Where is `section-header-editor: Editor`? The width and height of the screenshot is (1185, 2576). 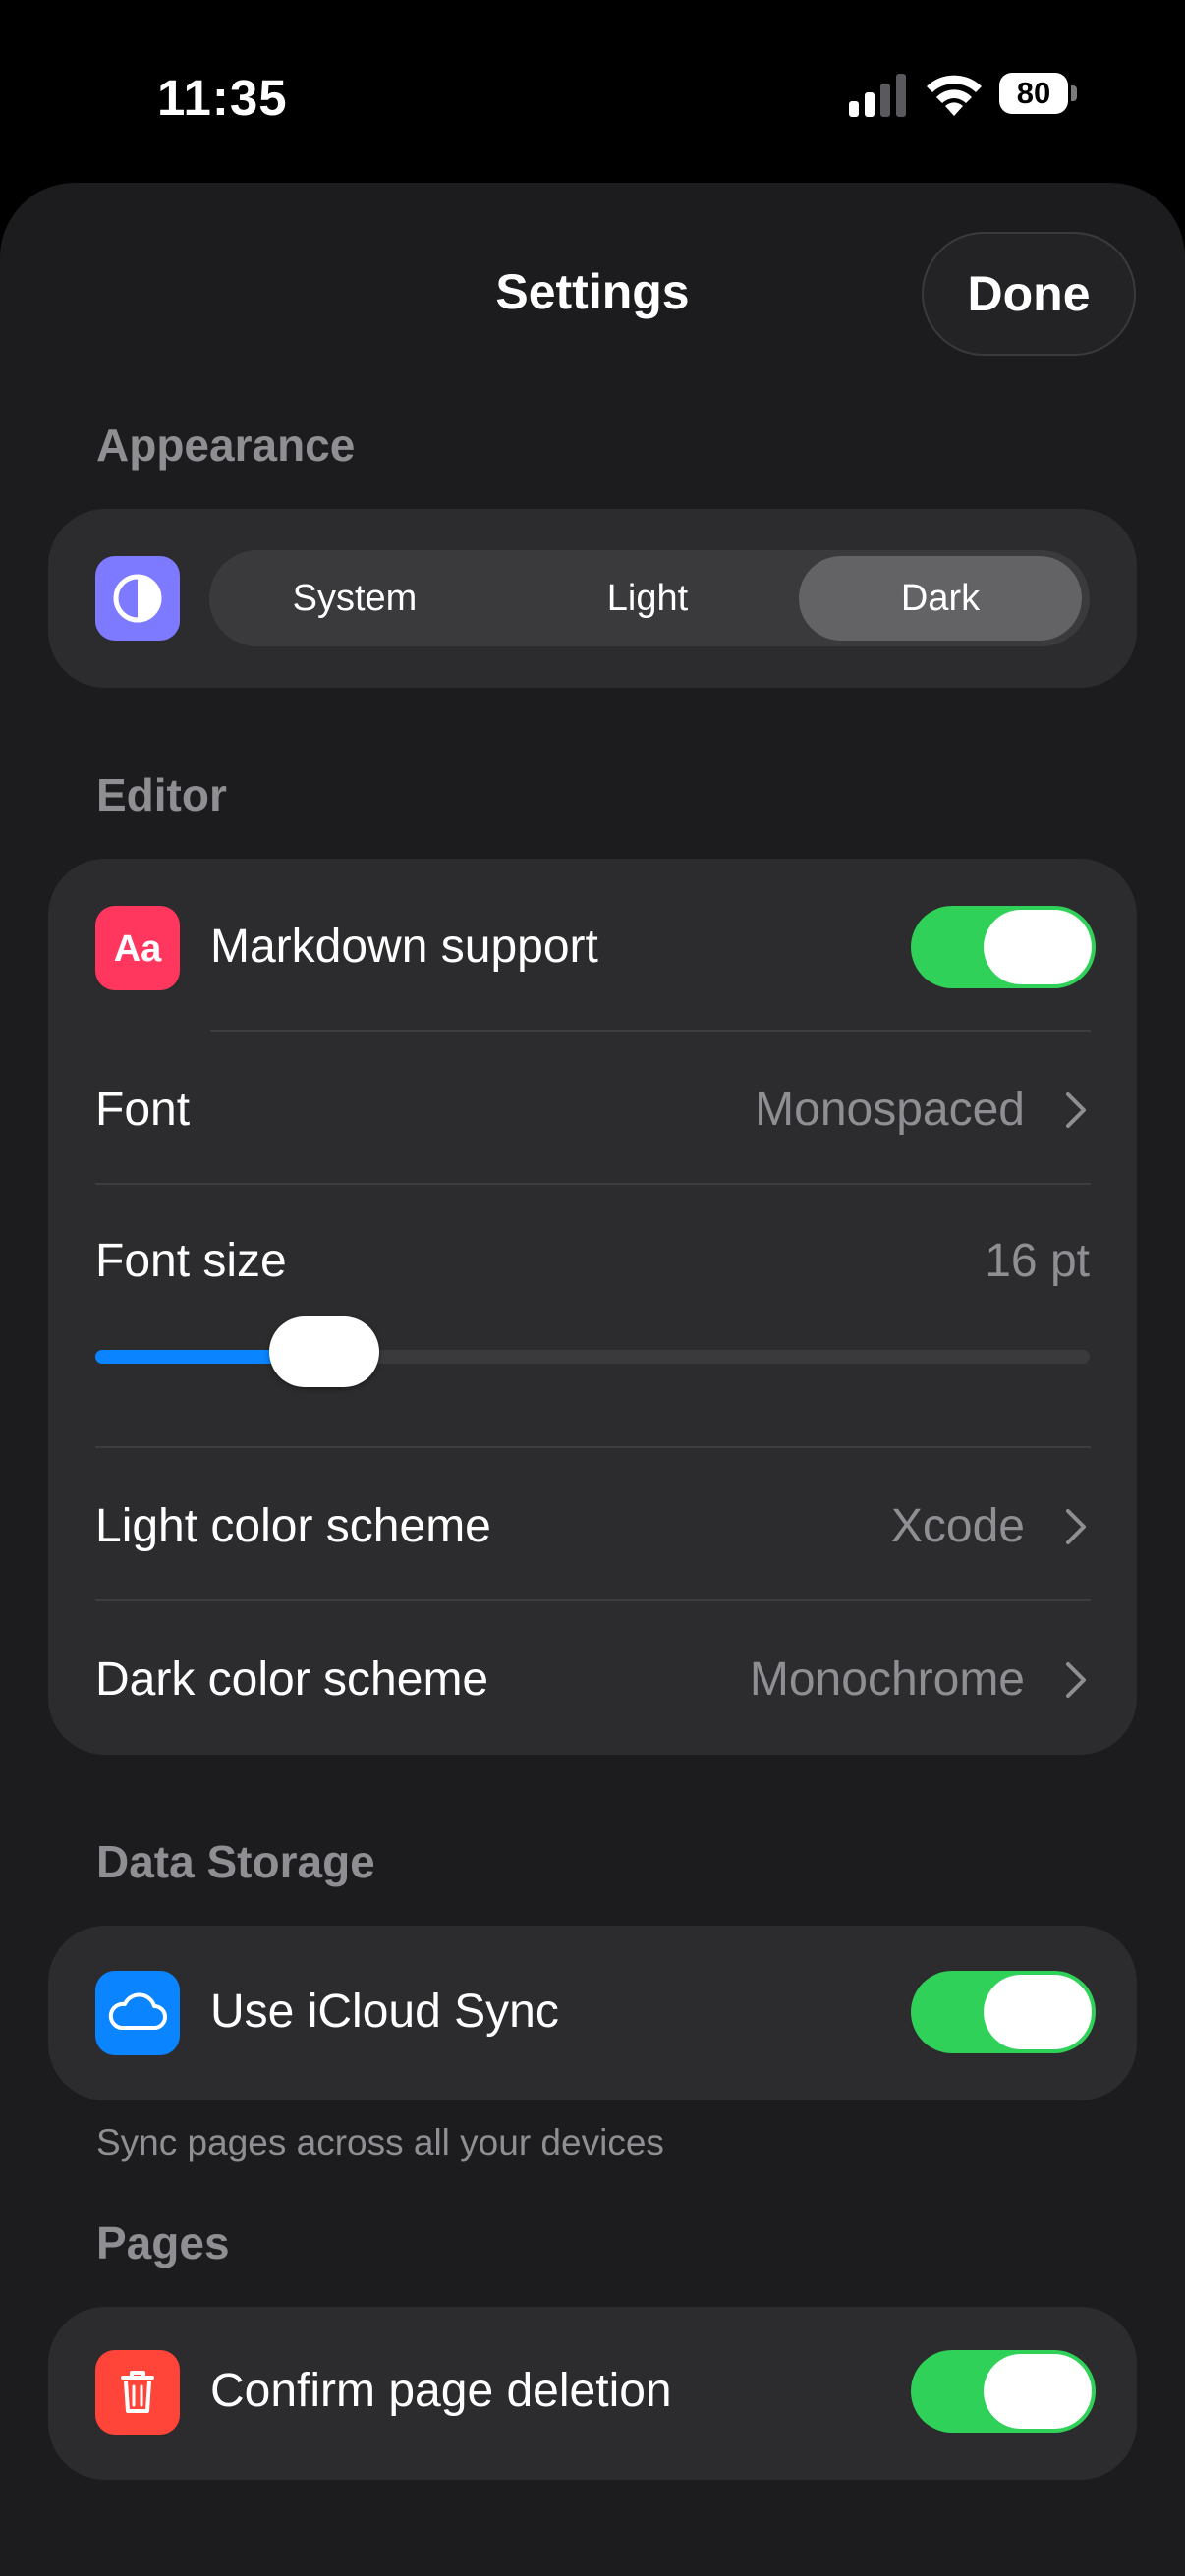 section-header-editor: Editor is located at coordinates (162, 794).